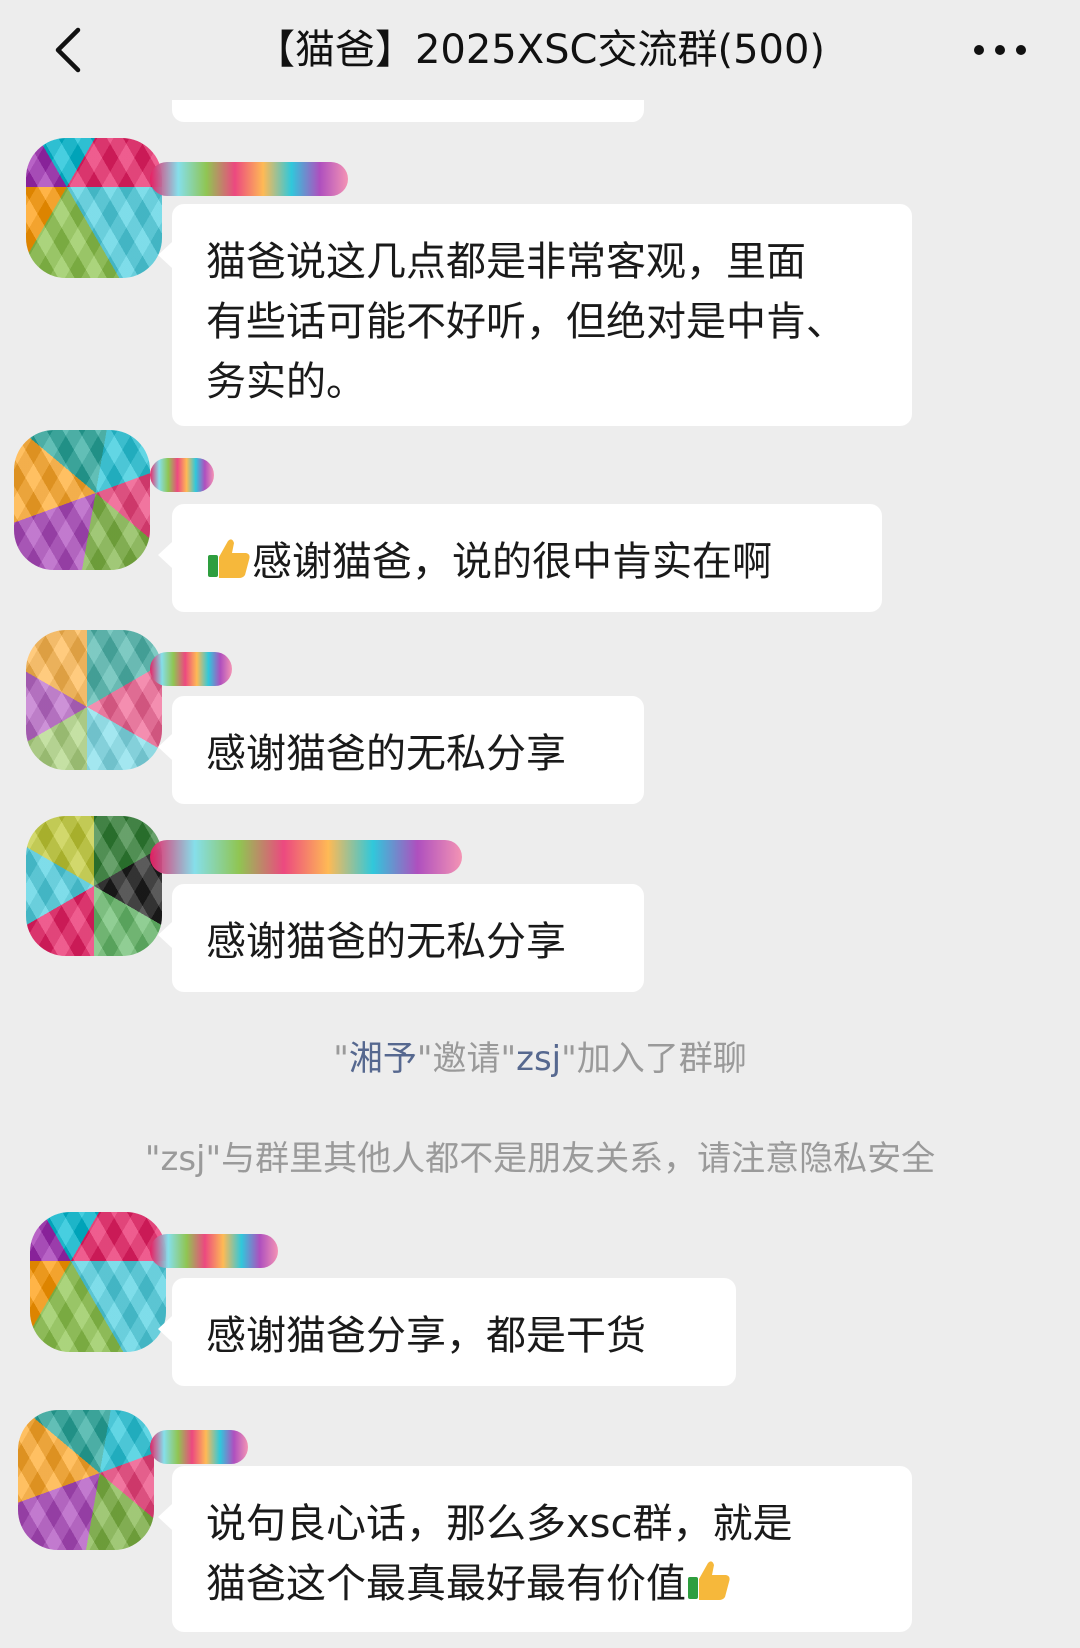 This screenshot has width=1080, height=1648. I want to click on system-invite-notice: "湘予"邀请"zsj"加入了群聊, so click(540, 1059).